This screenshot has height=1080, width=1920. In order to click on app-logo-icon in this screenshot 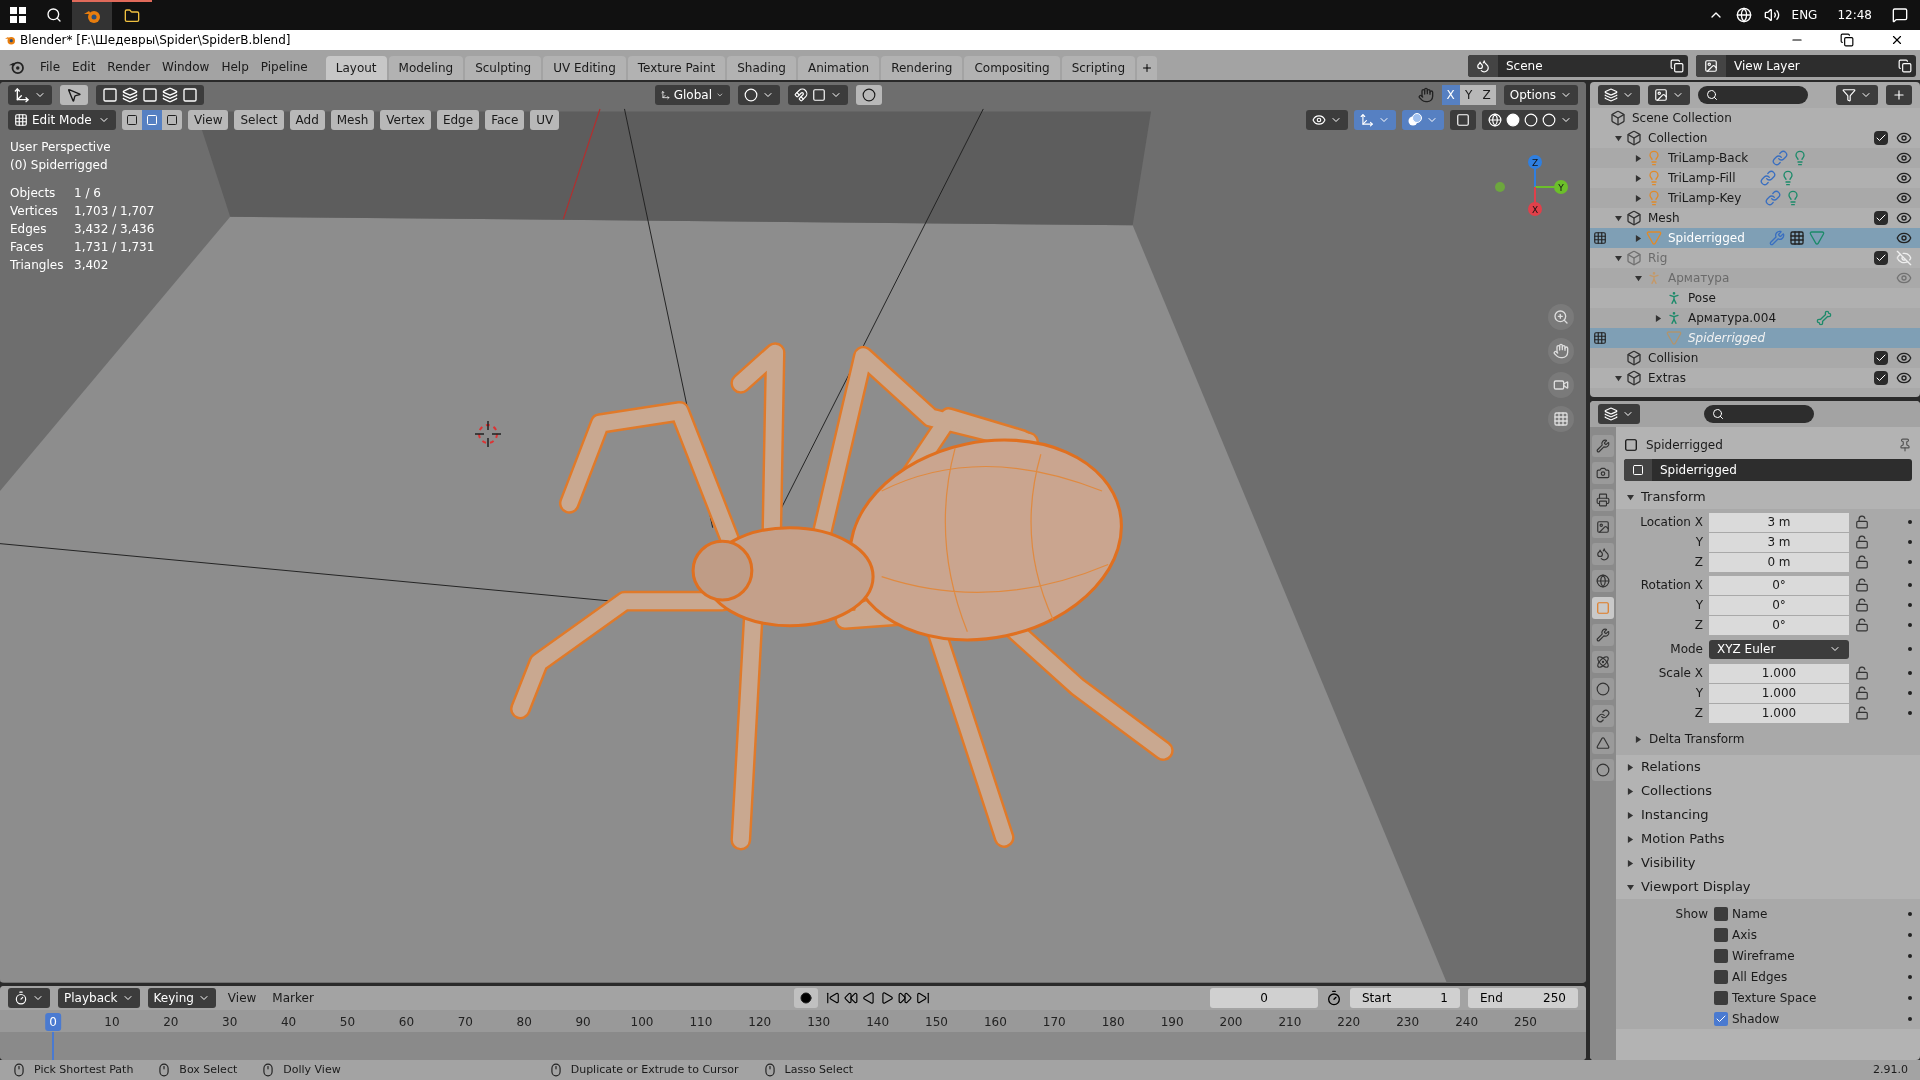, I will do `click(16, 67)`.